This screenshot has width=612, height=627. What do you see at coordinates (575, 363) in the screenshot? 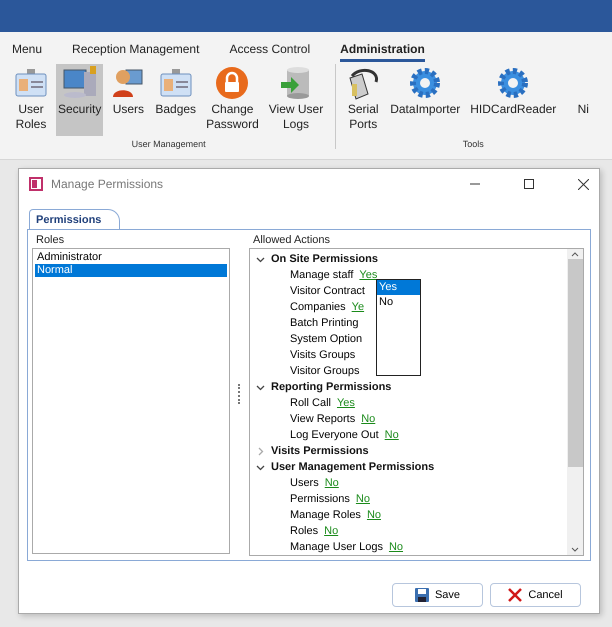
I see `scrollbar-thumb` at bounding box center [575, 363].